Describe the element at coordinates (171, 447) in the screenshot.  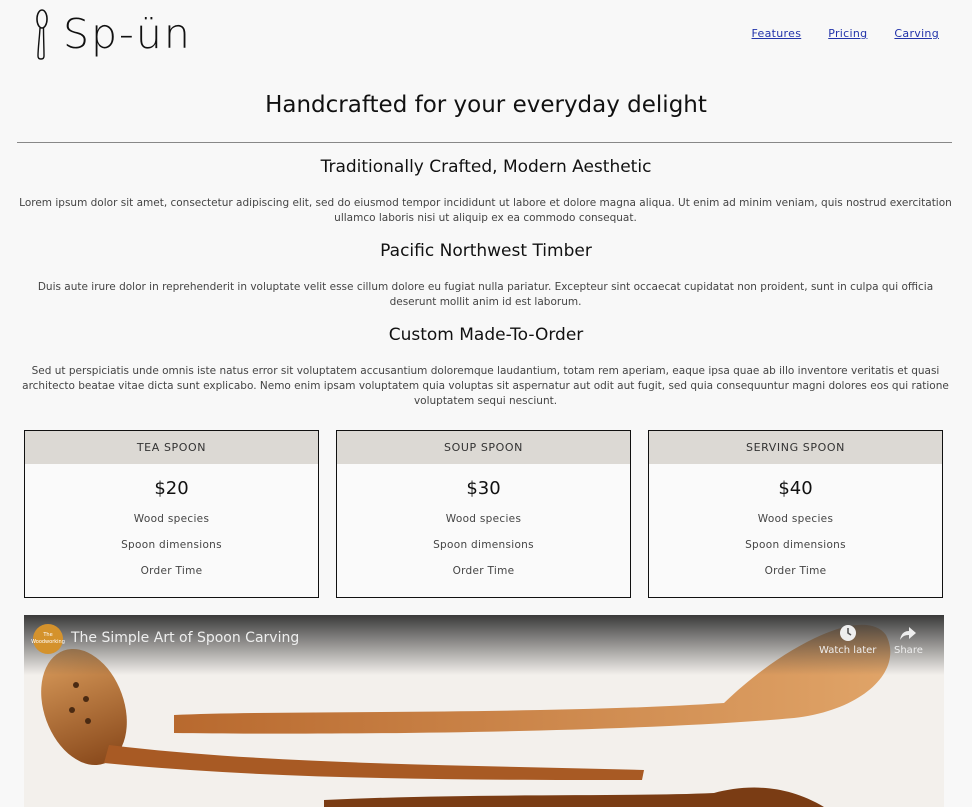
I see `card-header: TEA SPOON` at that location.